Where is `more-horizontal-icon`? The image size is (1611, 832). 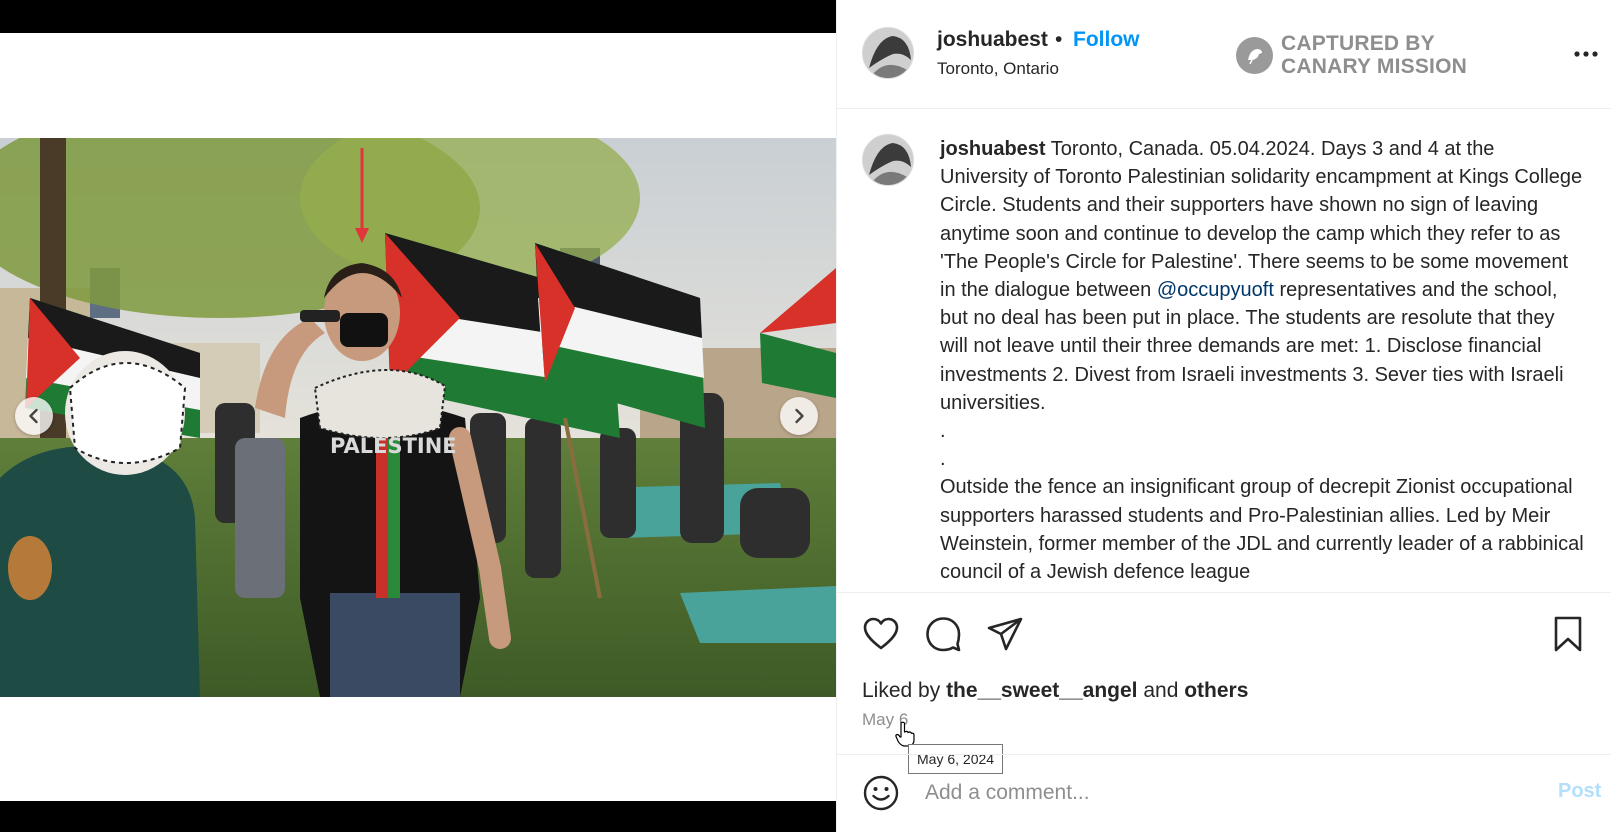
more-horizontal-icon is located at coordinates (1586, 54).